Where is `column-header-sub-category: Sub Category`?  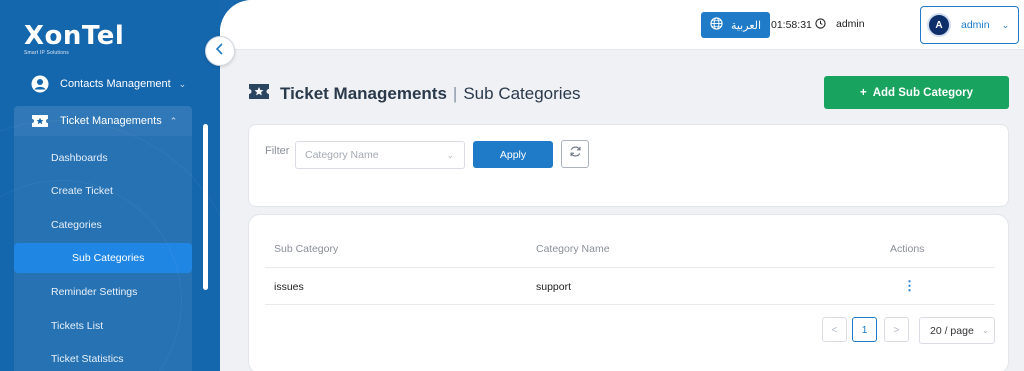
column-header-sub-category: Sub Category is located at coordinates (306, 249).